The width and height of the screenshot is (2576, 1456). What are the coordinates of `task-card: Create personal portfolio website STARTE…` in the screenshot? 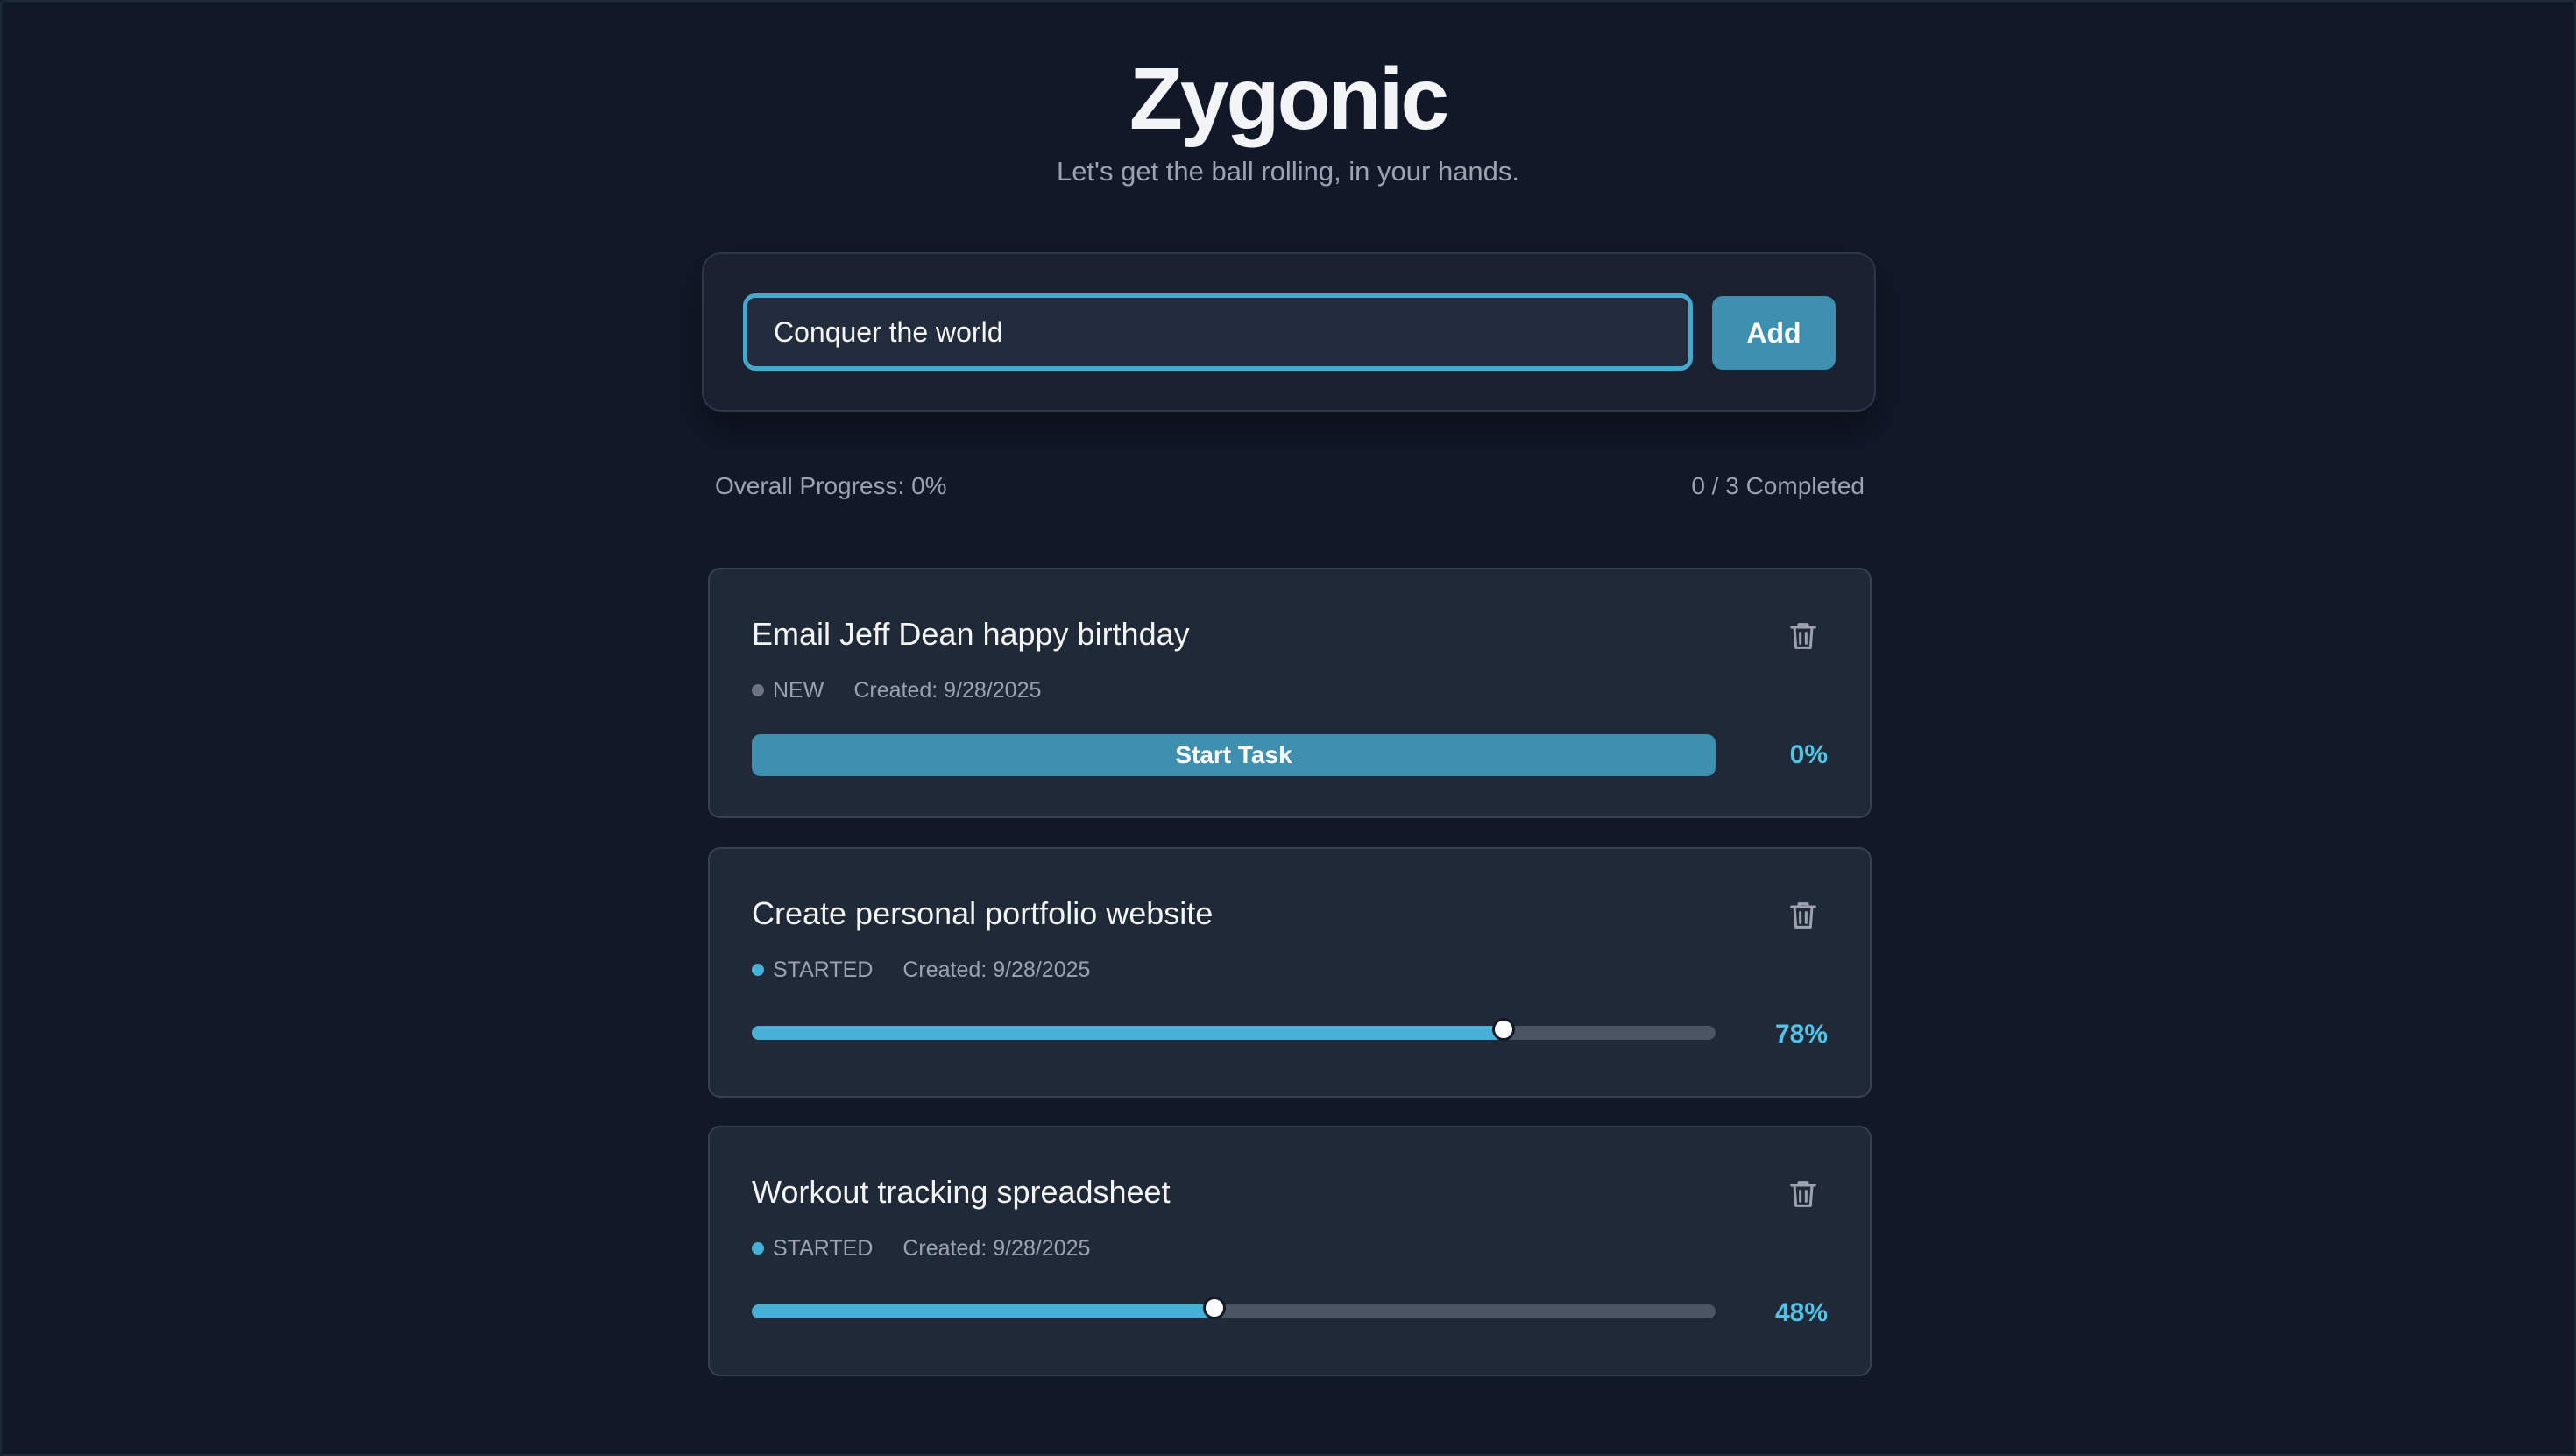 It's located at (1290, 973).